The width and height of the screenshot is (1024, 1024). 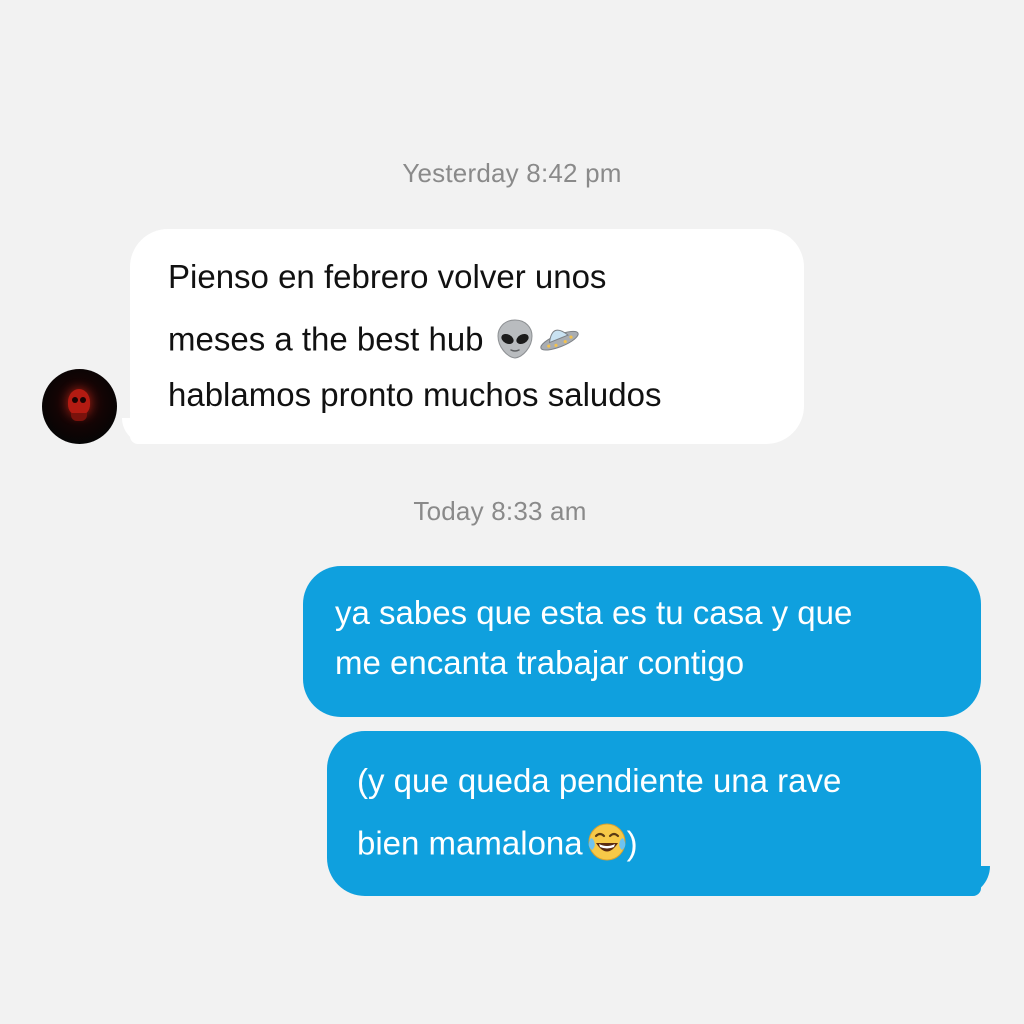 What do you see at coordinates (607, 842) in the screenshot?
I see `laughing-tears-icon` at bounding box center [607, 842].